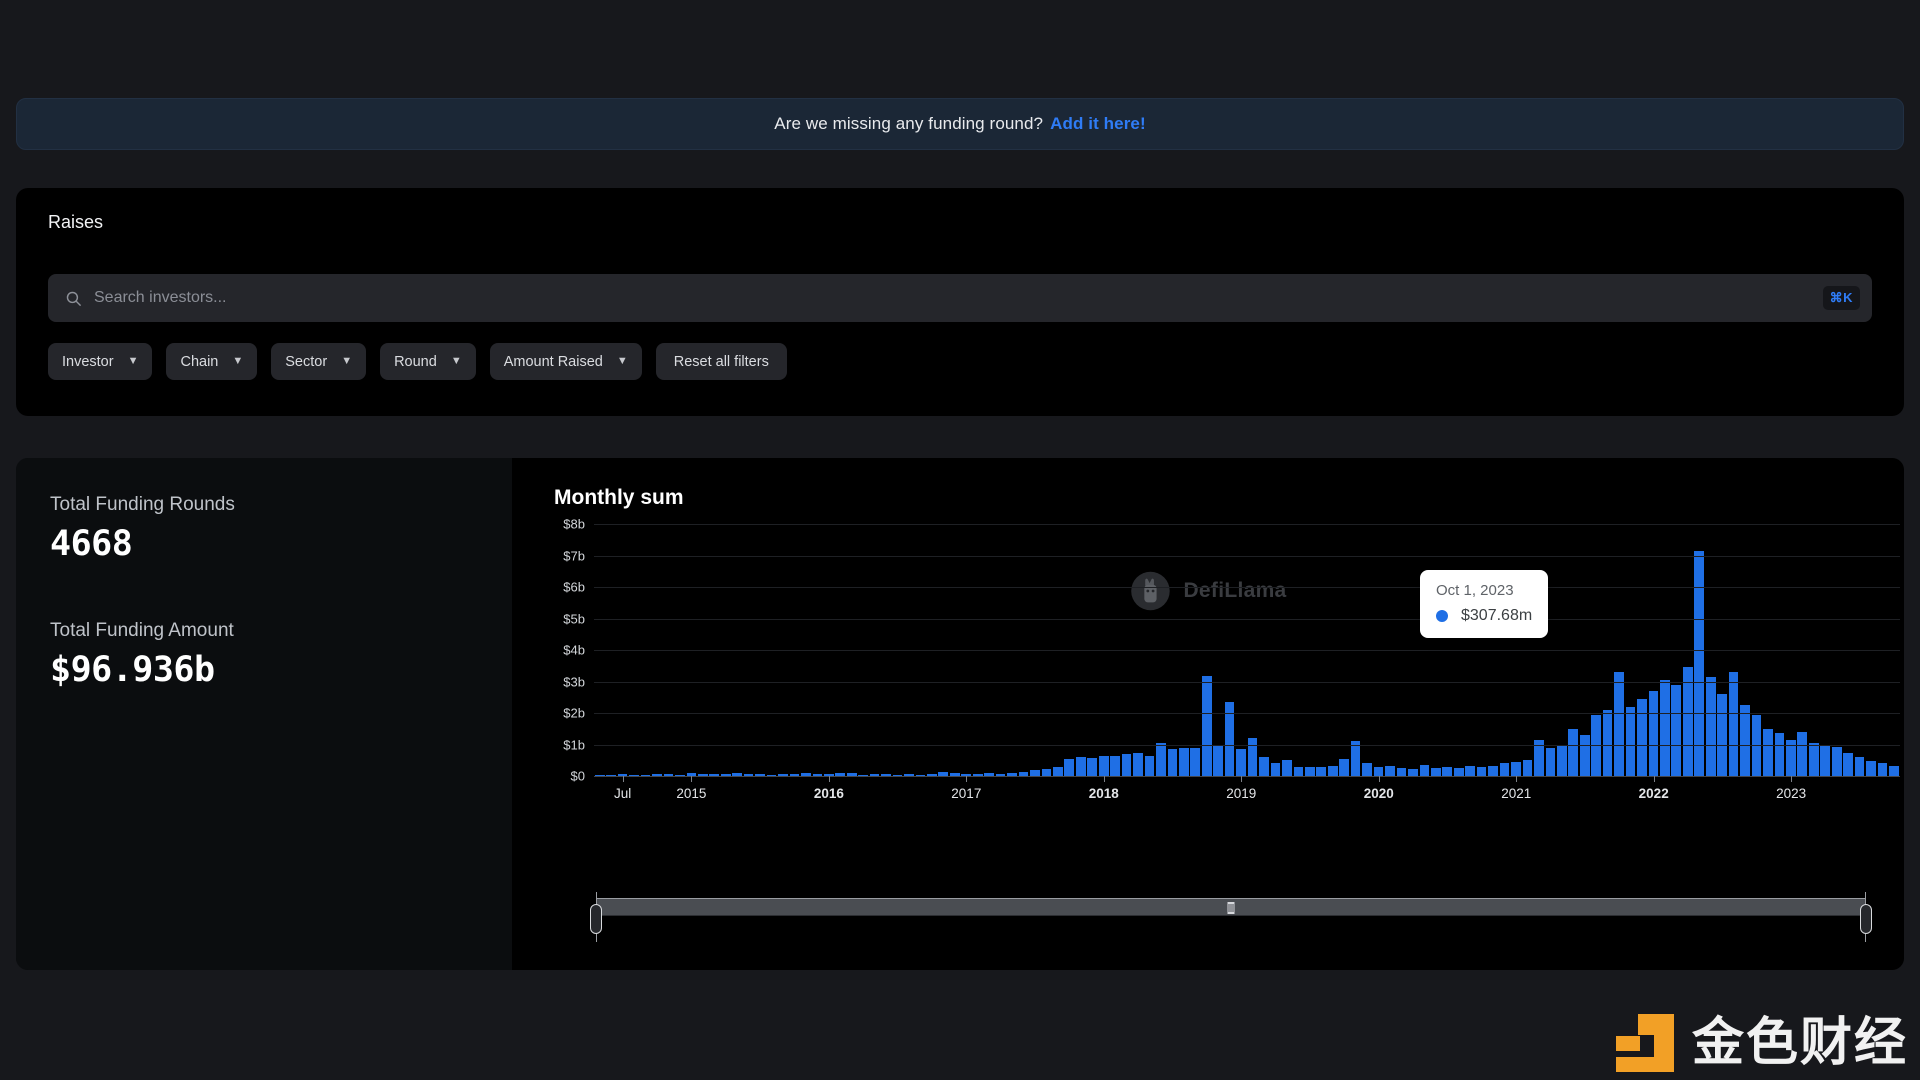 The image size is (1920, 1080). What do you see at coordinates (1866, 919) in the screenshot?
I see `brush-handle-right` at bounding box center [1866, 919].